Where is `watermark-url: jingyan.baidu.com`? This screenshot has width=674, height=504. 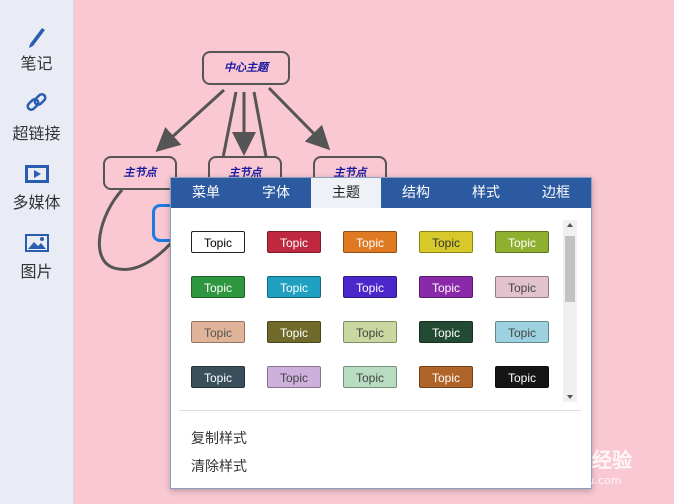 watermark-url: jingyan.baidu.com is located at coordinates (571, 480).